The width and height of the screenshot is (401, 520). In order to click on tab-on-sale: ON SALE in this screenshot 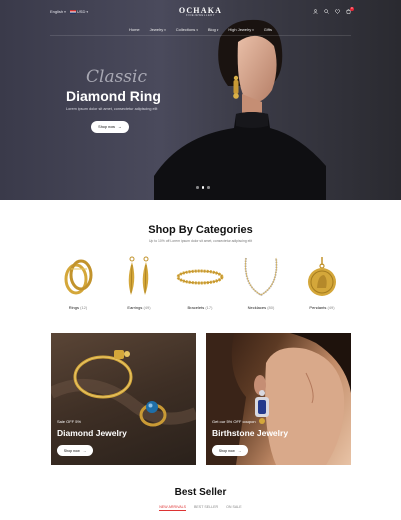, I will do `click(234, 508)`.